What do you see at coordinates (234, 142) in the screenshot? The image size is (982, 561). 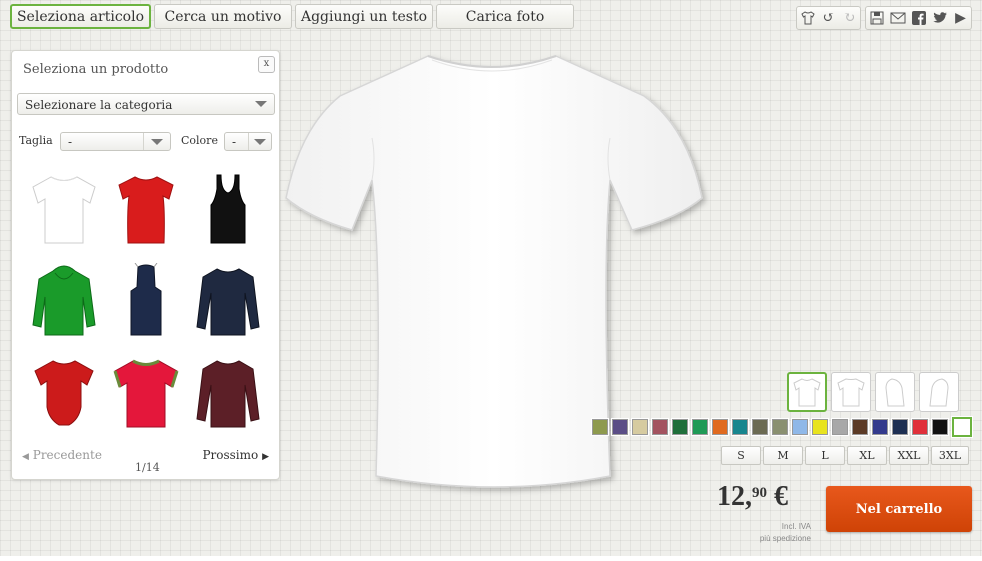 I see `color-select-value: -` at bounding box center [234, 142].